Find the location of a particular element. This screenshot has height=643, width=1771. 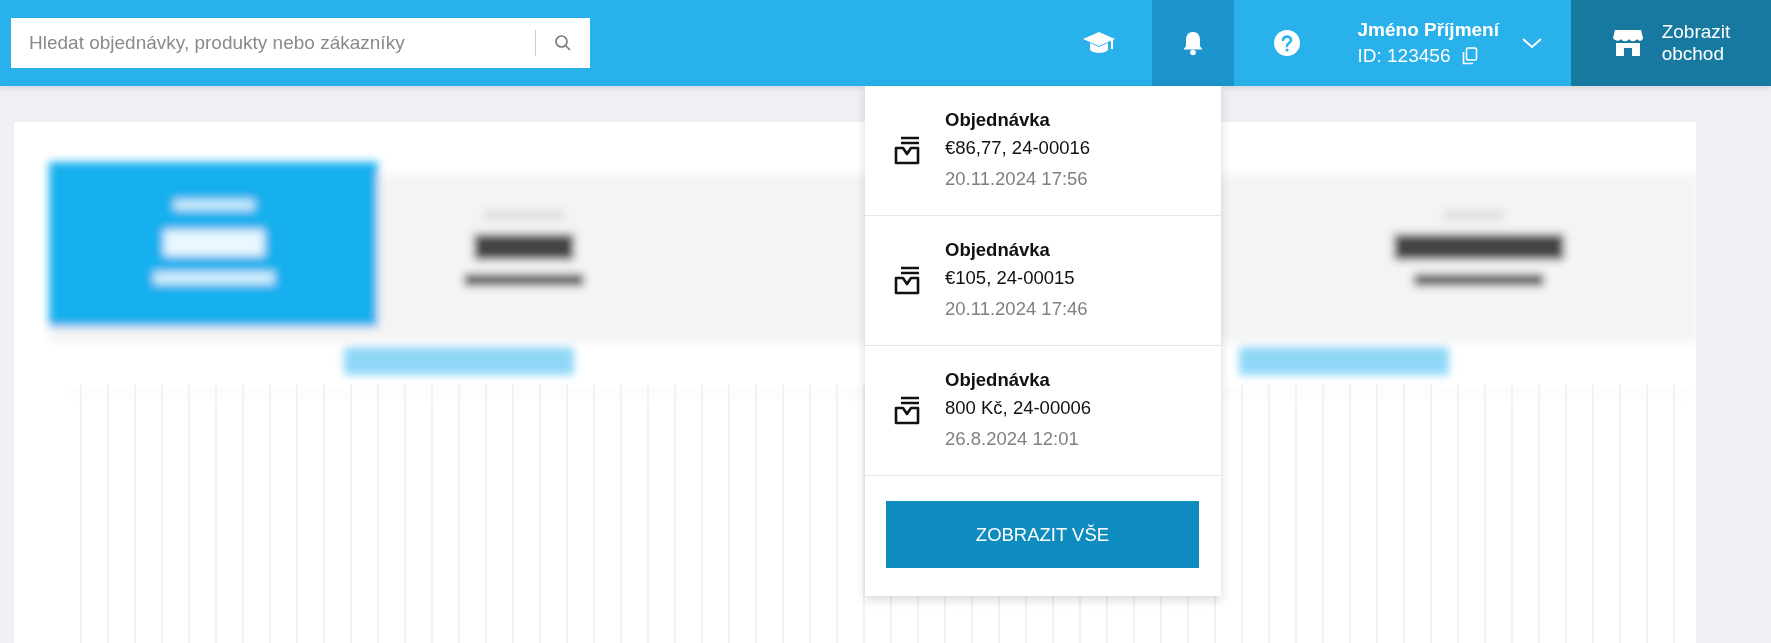

search-field: Hledat objednávky, produkty nebo zákazníky is located at coordinates (268, 43).